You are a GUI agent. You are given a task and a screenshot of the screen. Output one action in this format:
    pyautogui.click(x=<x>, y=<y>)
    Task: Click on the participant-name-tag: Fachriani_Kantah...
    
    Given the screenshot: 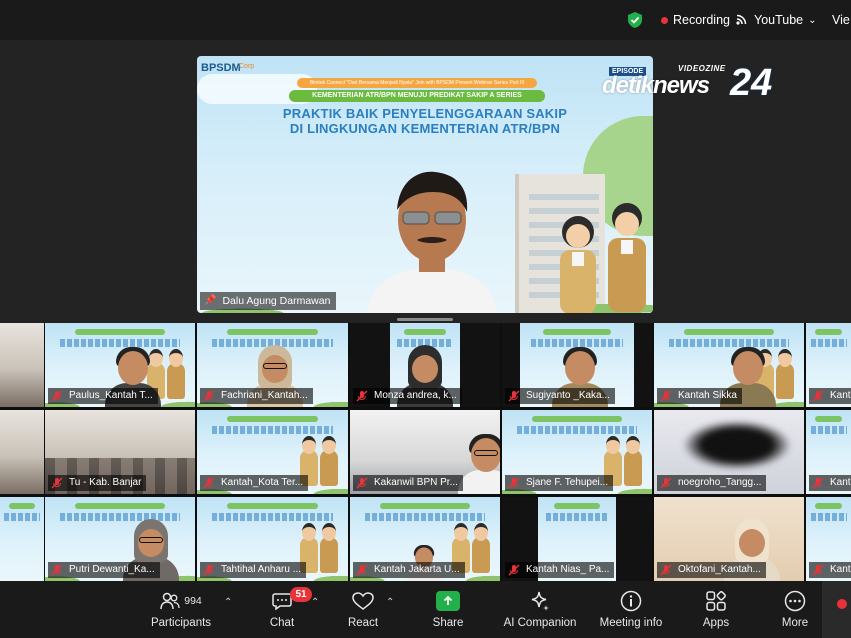 What is the action you would take?
    pyautogui.click(x=256, y=396)
    